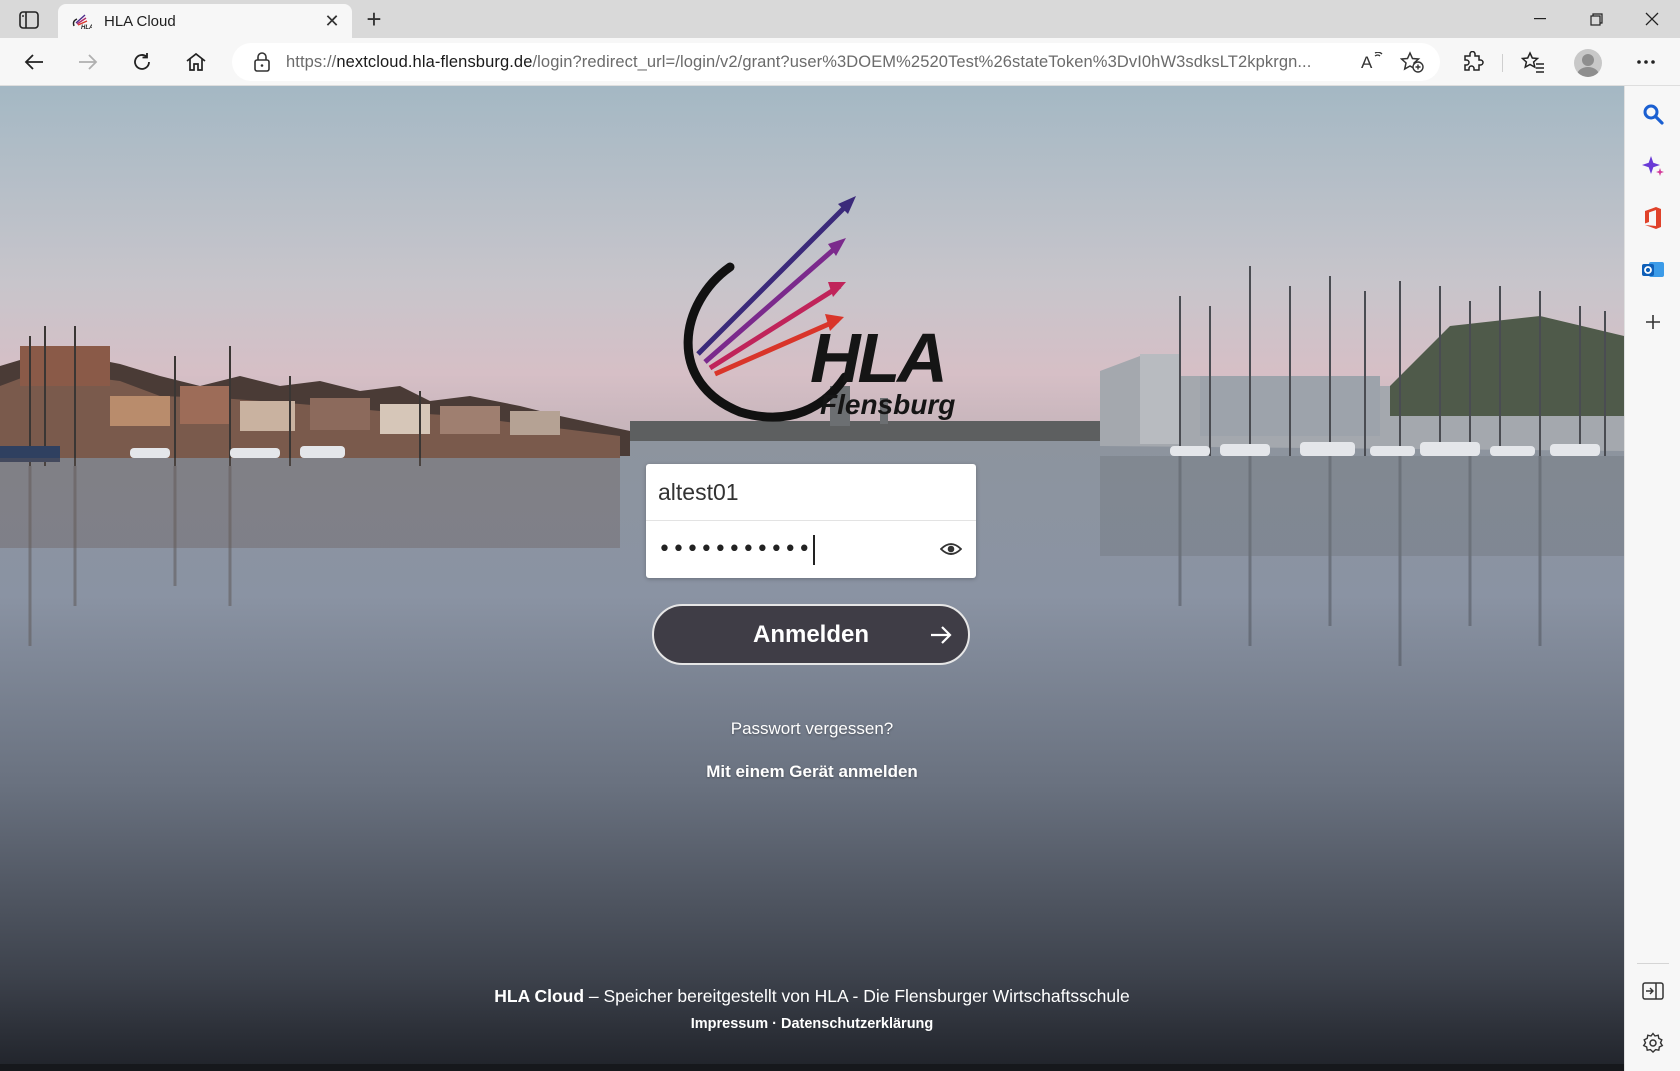 This screenshot has width=1680, height=1071. Describe the element at coordinates (812, 1067) in the screenshot. I see `page-bottom-edge` at that location.